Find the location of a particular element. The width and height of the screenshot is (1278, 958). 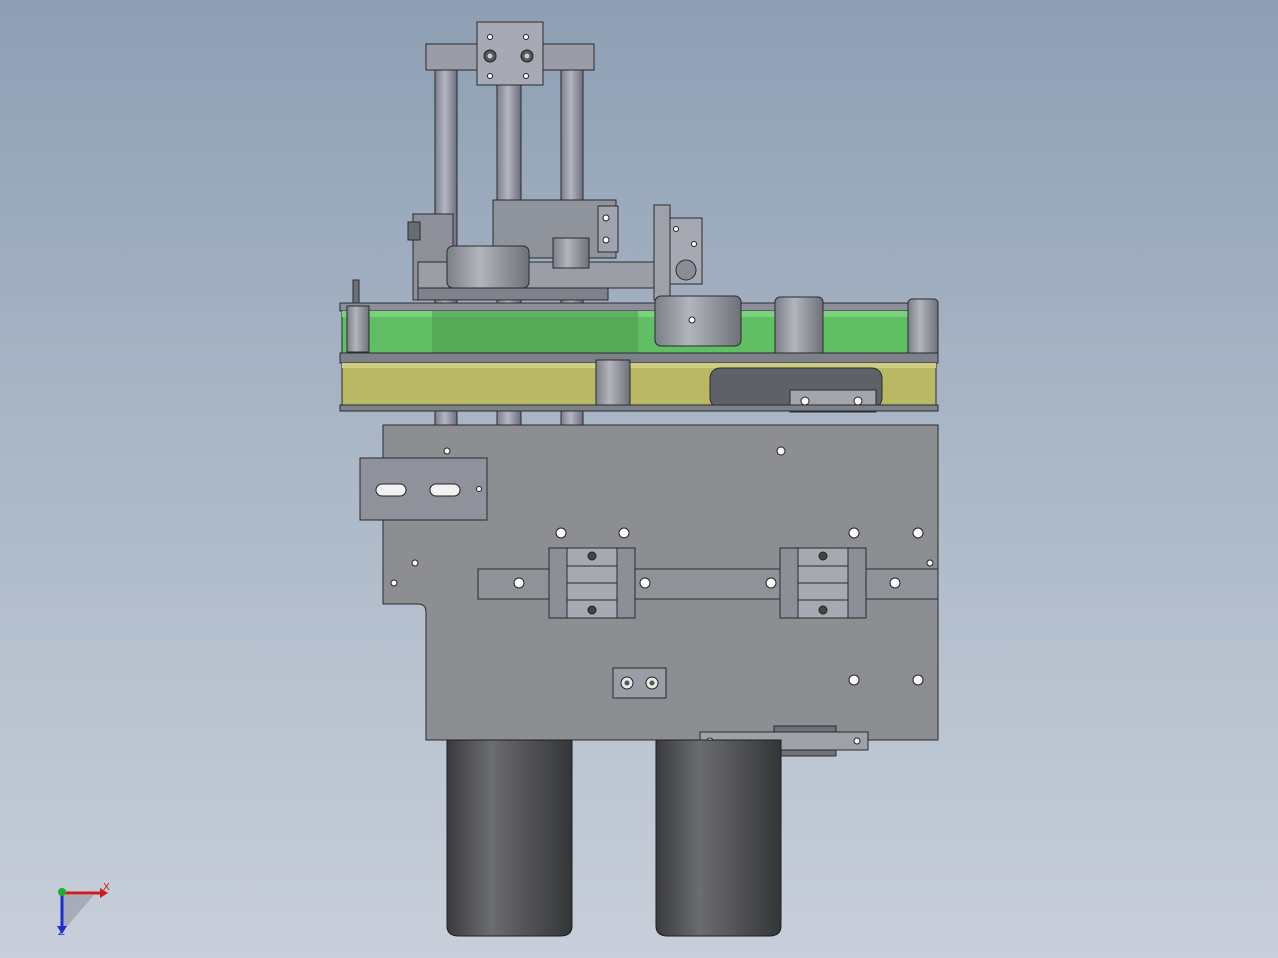

linear-guide-rail is located at coordinates (708, 584).